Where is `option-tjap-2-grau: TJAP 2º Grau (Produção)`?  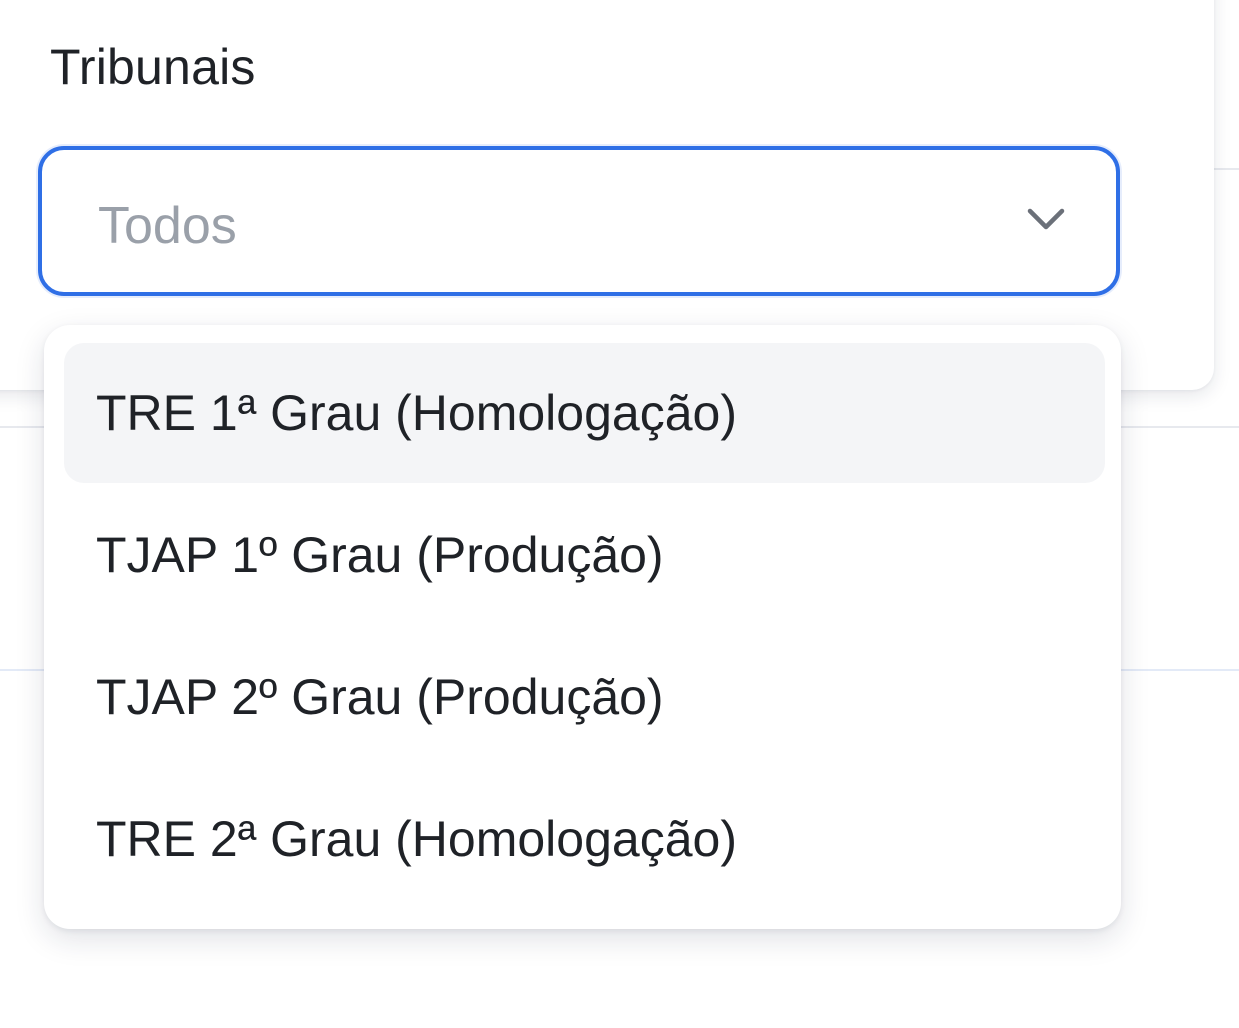
option-tjap-2-grau: TJAP 2º Grau (Produção) is located at coordinates (584, 697).